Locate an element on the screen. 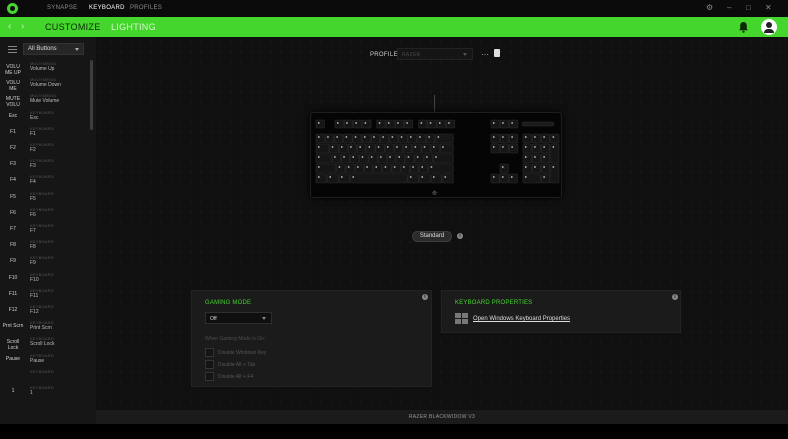 Image resolution: width=788 pixels, height=439 pixels. sidebar-key-item: Pause KEYBOARD Pause is located at coordinates (45, 361).